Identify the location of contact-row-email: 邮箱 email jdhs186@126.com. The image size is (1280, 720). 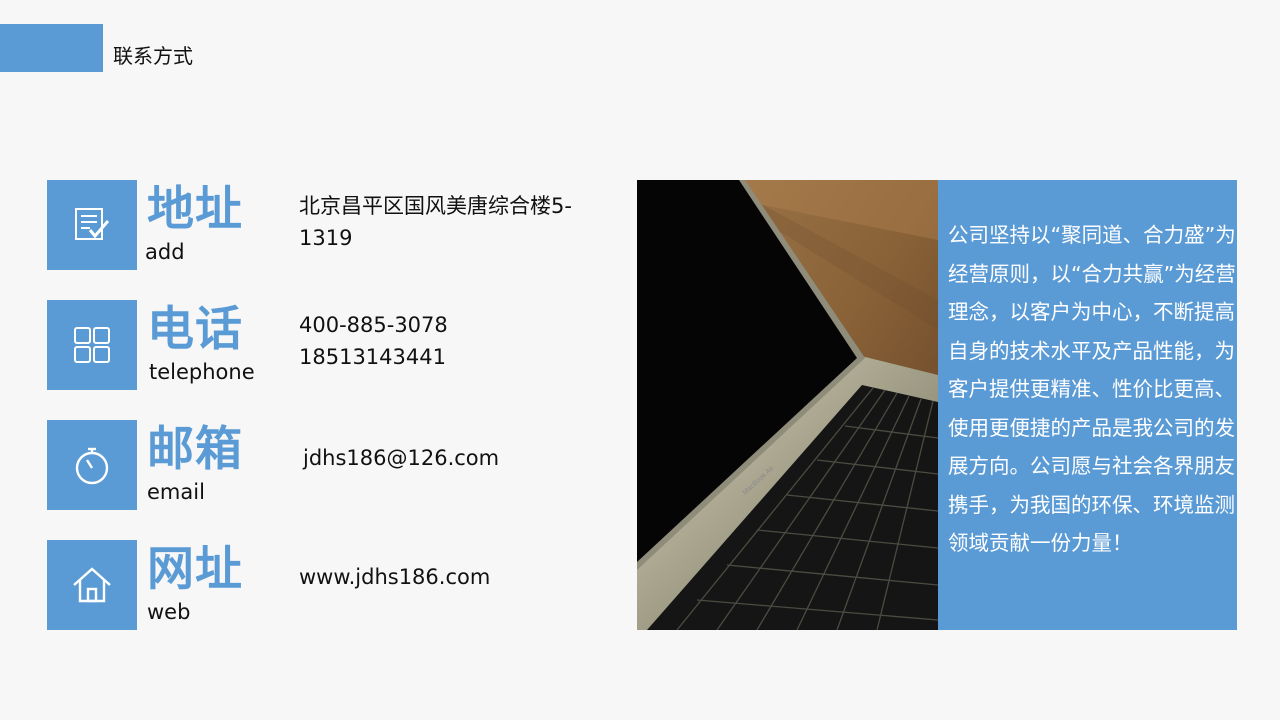
(327, 465).